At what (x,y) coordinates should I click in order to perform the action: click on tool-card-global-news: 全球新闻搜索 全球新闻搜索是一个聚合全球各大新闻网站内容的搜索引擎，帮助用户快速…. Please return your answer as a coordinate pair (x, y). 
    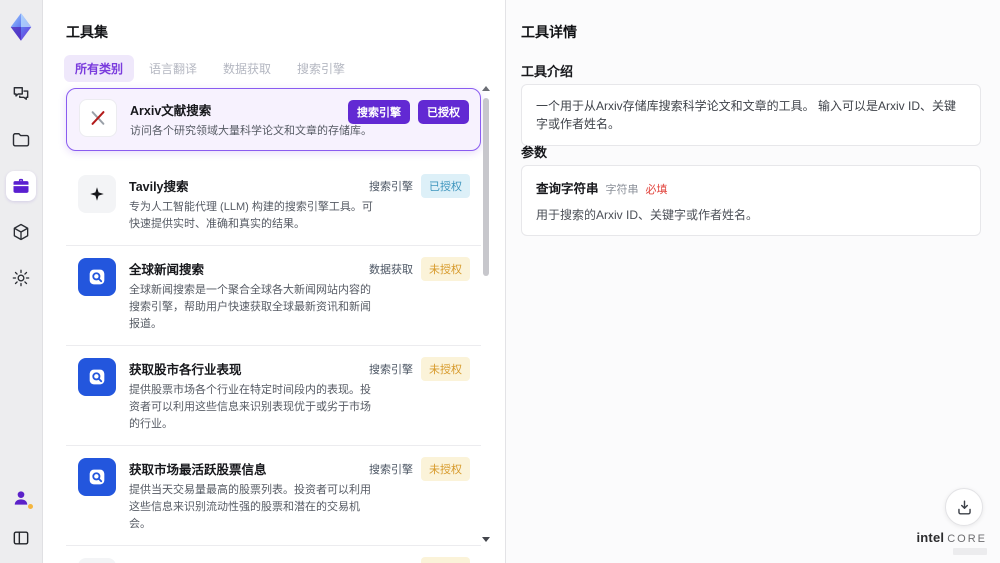
    Looking at the image, I should click on (273, 296).